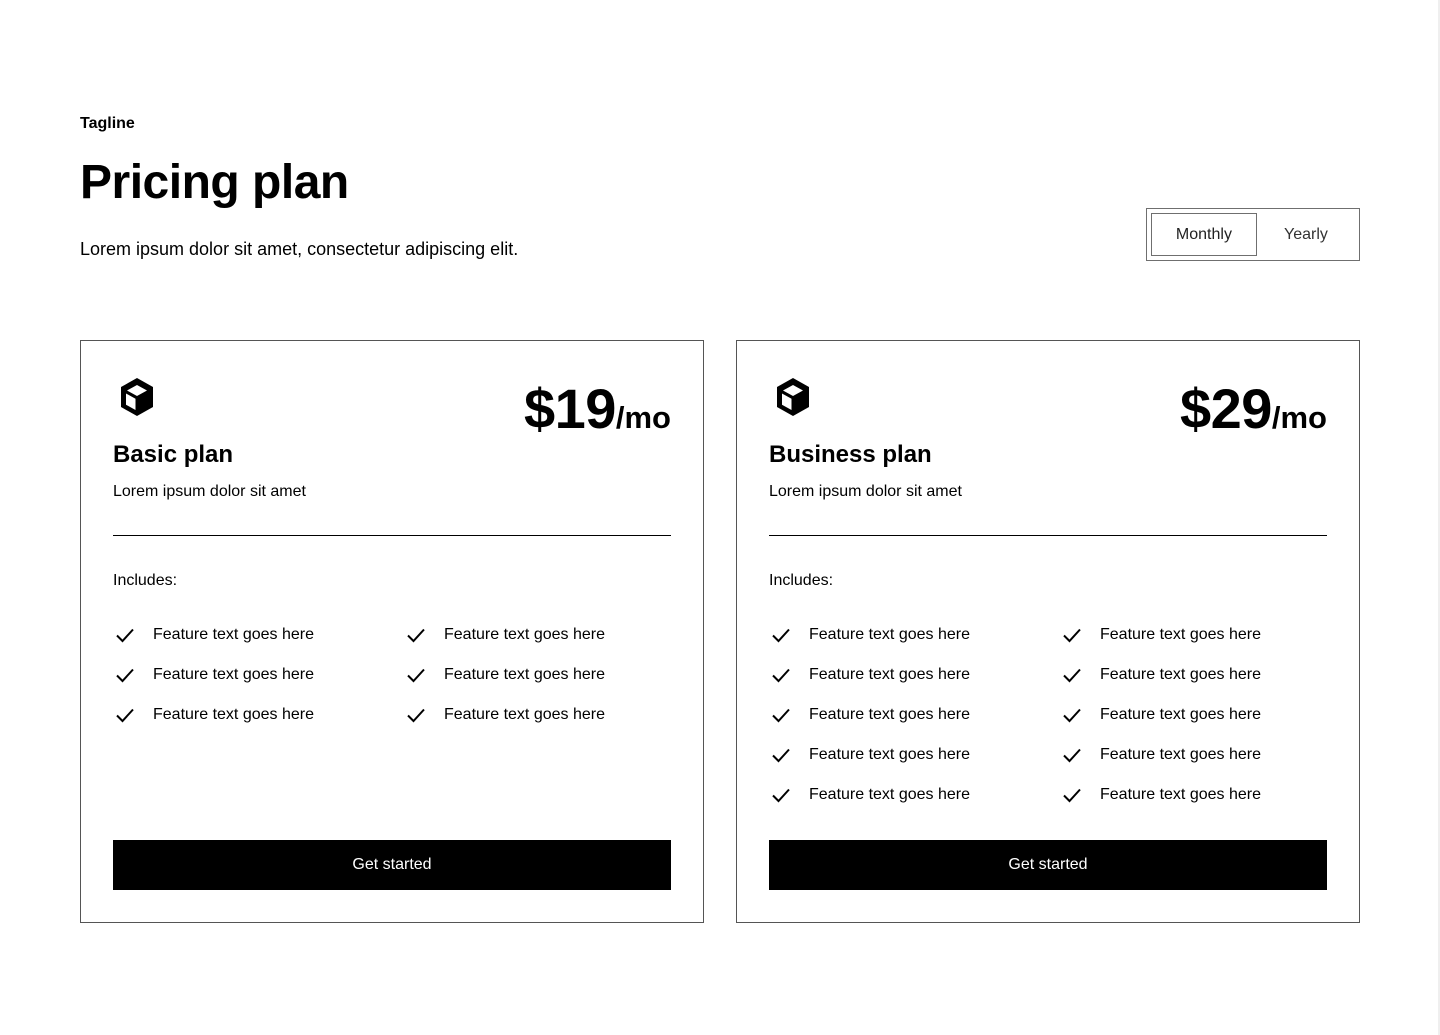 The width and height of the screenshot is (1440, 1035). I want to click on toggle-monthly: Monthly, so click(1204, 234).